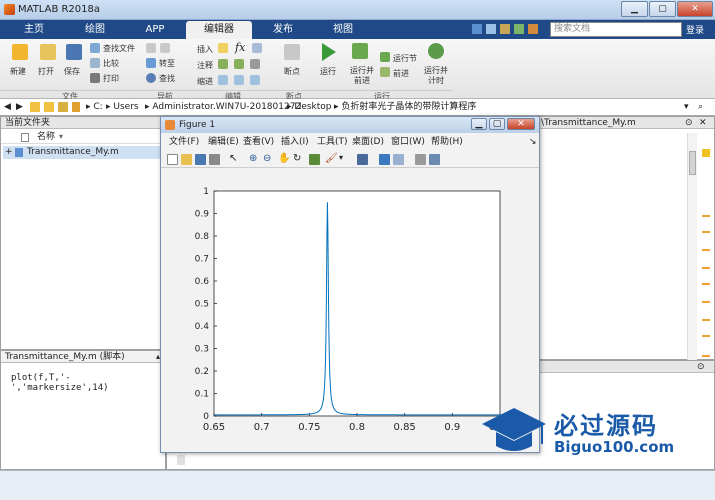 The height and width of the screenshot is (500, 715). Describe the element at coordinates (634, 9) in the screenshot. I see `minimize-button: ▁` at that location.